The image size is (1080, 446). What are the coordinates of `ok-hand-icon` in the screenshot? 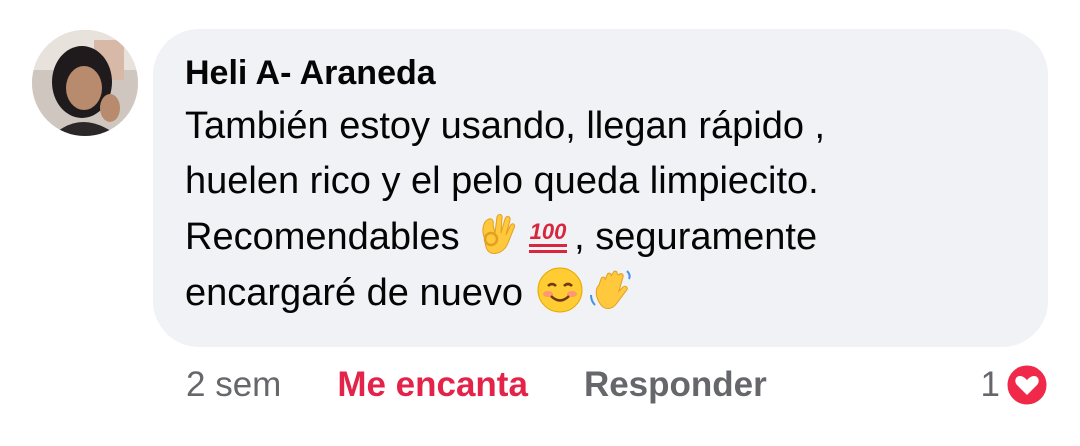 It's located at (496, 234).